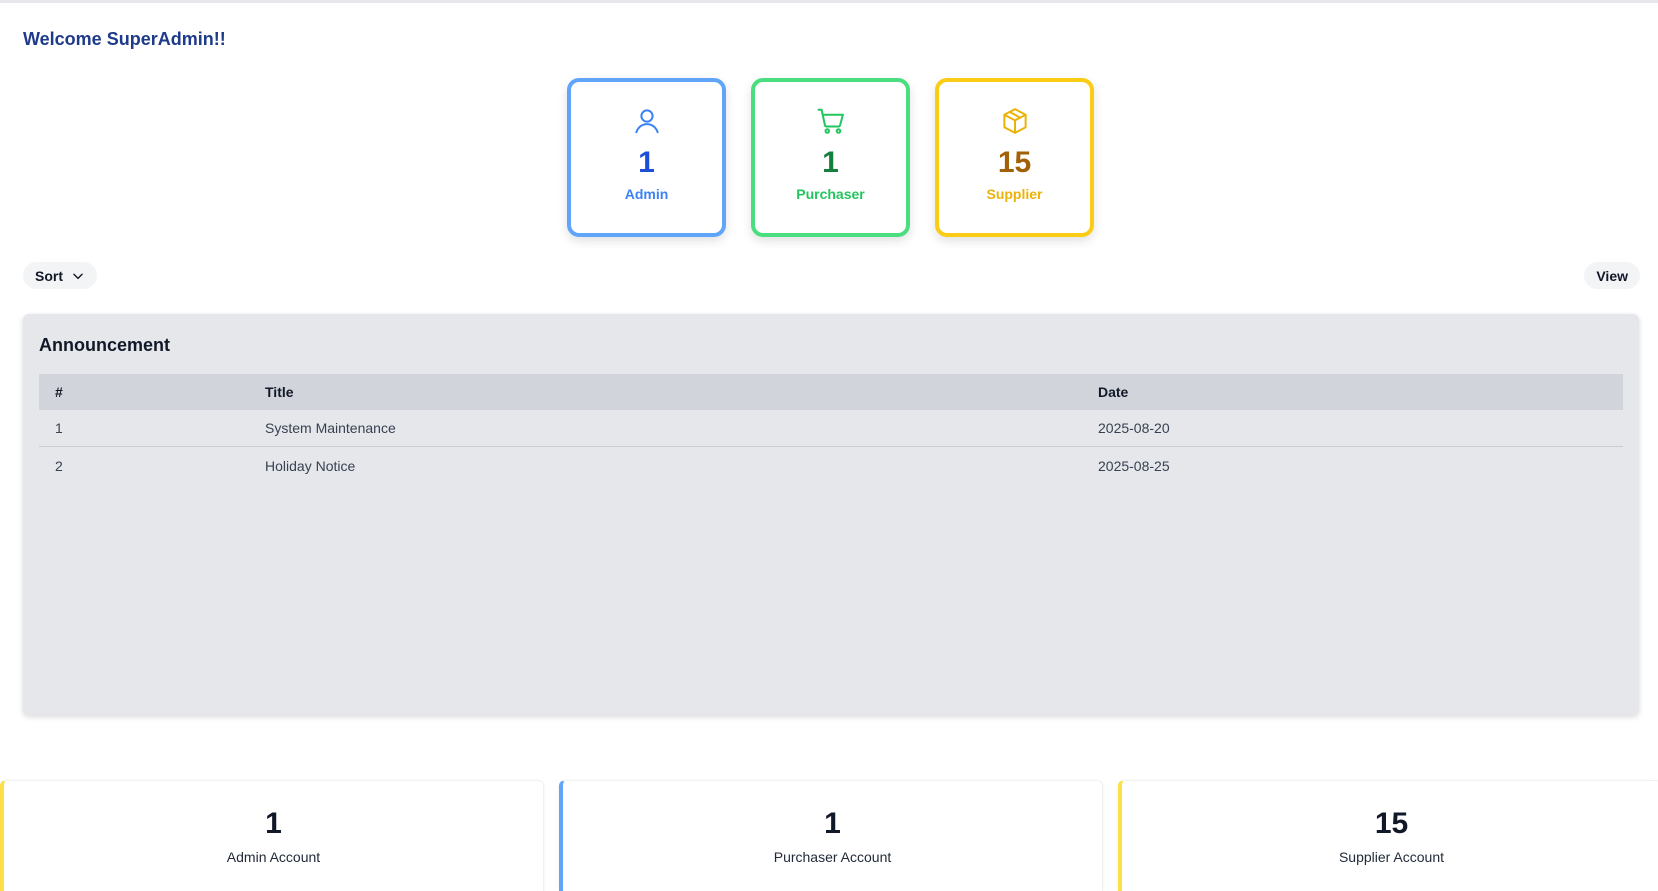 This screenshot has width=1658, height=891. What do you see at coordinates (831, 465) in the screenshot?
I see `table-row: 2 Holiday Notice 2025-08-25` at bounding box center [831, 465].